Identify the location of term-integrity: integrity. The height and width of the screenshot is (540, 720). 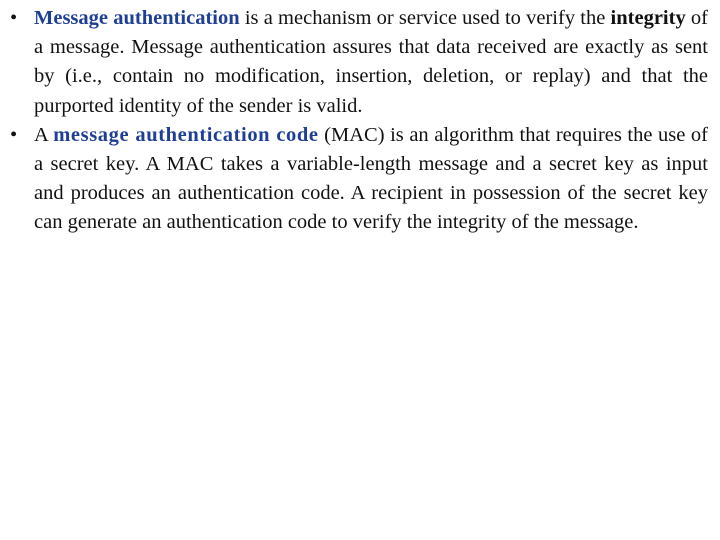
(648, 18).